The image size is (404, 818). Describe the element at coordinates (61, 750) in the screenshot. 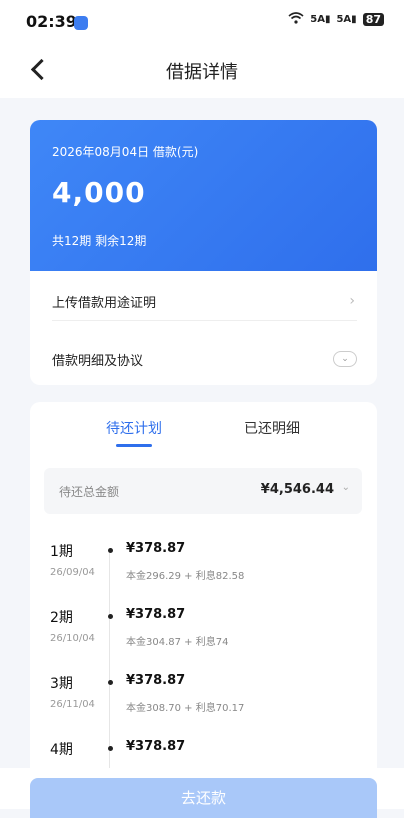

I see `period-name: 4期` at that location.